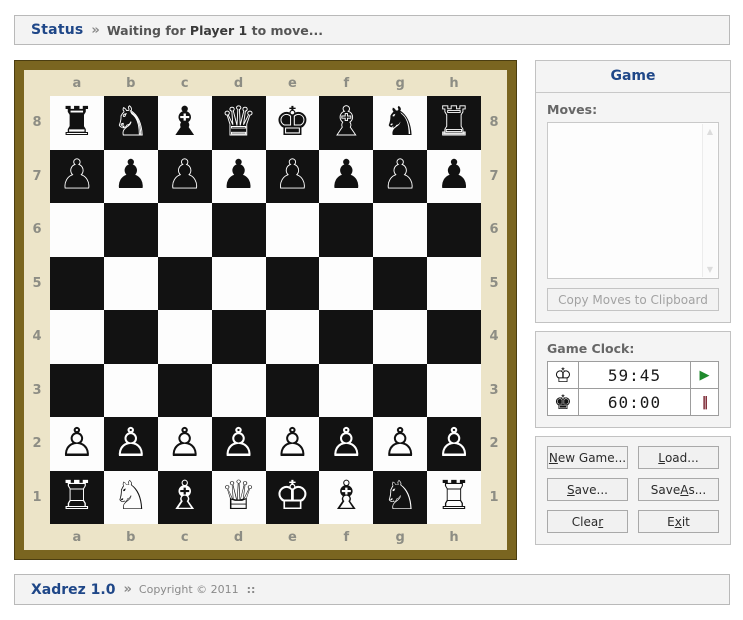 This screenshot has width=743, height=620. What do you see at coordinates (678, 521) in the screenshot?
I see `exit-button: Ex it` at bounding box center [678, 521].